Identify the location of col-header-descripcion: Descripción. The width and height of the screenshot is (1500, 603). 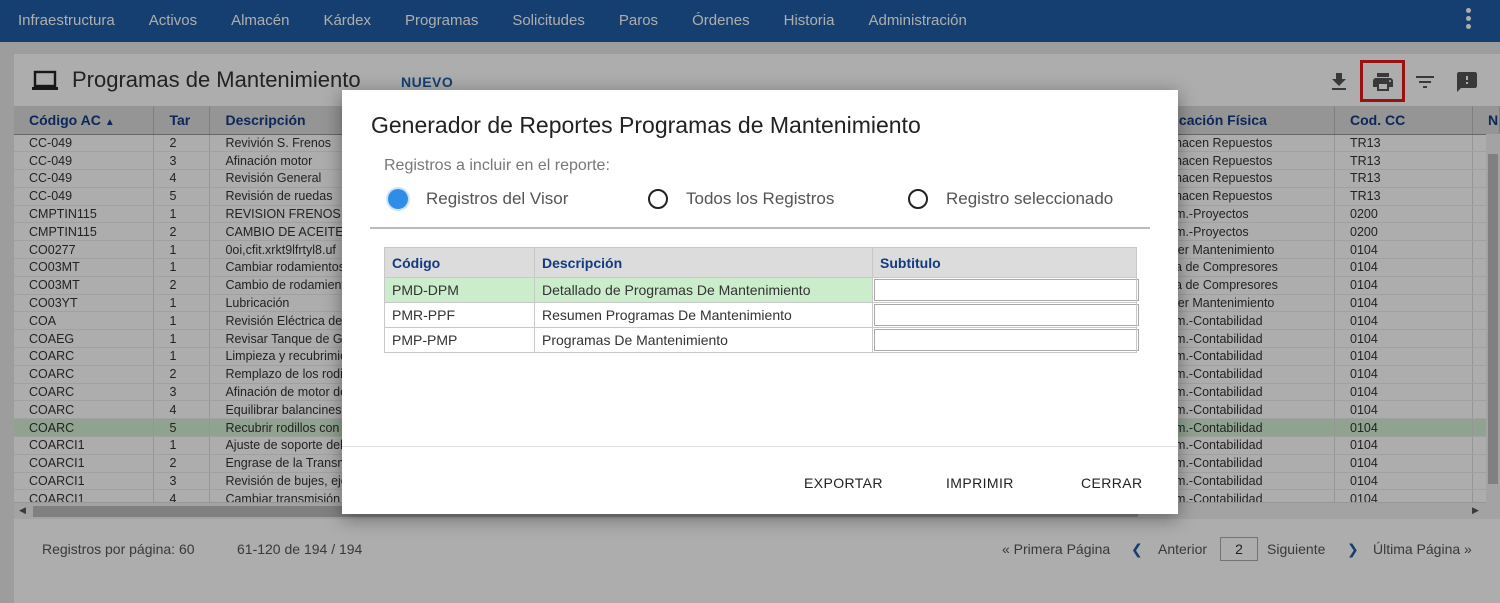
(703, 262).